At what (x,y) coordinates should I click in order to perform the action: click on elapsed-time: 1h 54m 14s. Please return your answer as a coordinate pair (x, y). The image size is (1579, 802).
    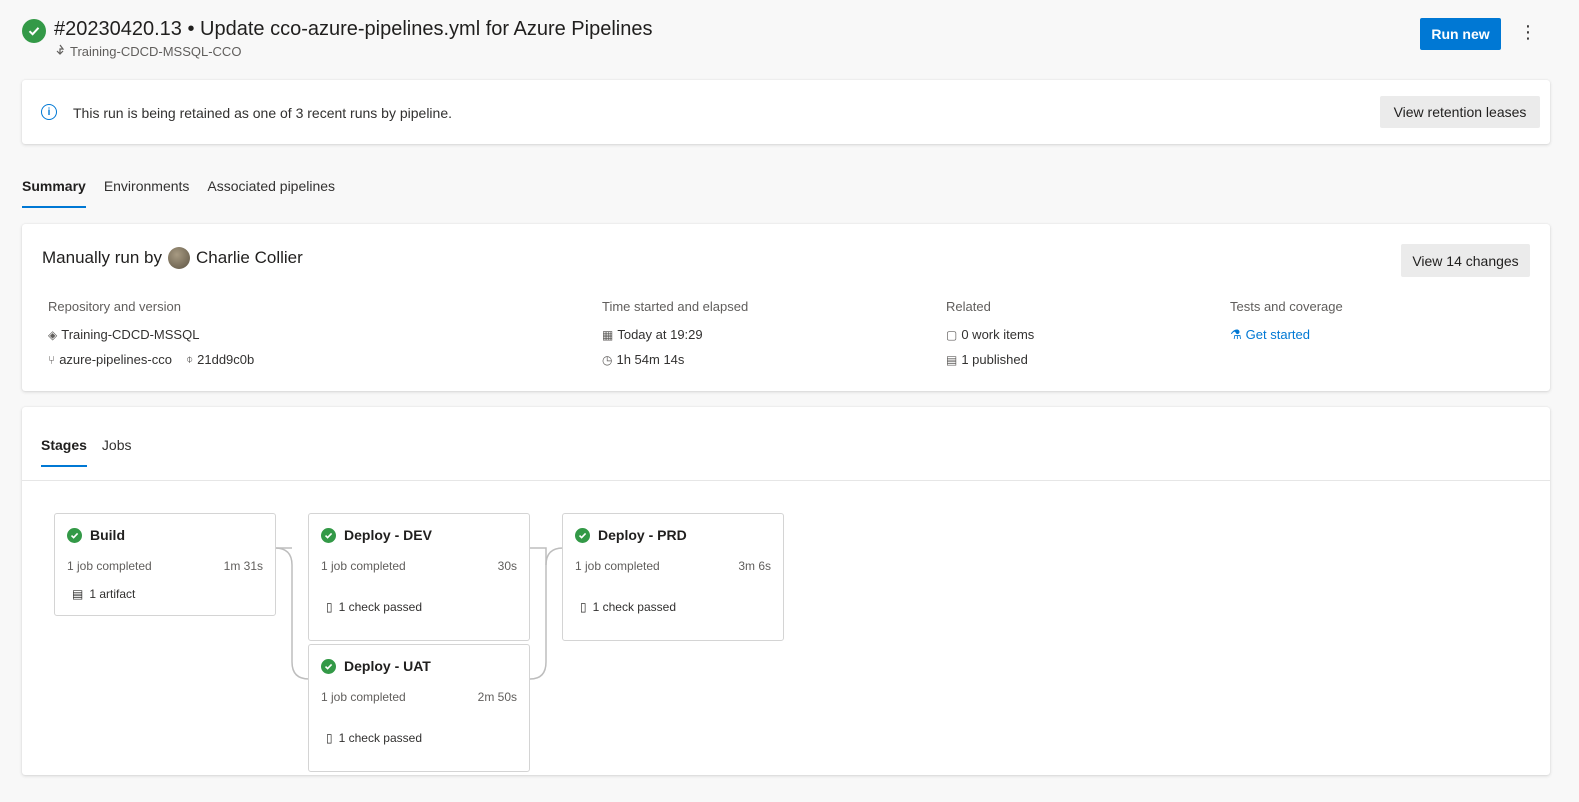
    Looking at the image, I should click on (650, 359).